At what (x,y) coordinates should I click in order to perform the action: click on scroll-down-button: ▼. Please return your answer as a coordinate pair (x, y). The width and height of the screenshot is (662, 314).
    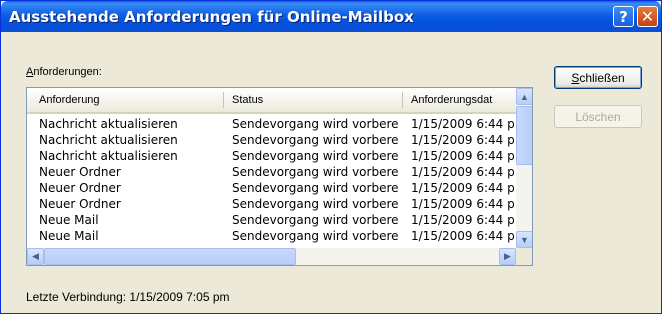
    Looking at the image, I should click on (524, 239).